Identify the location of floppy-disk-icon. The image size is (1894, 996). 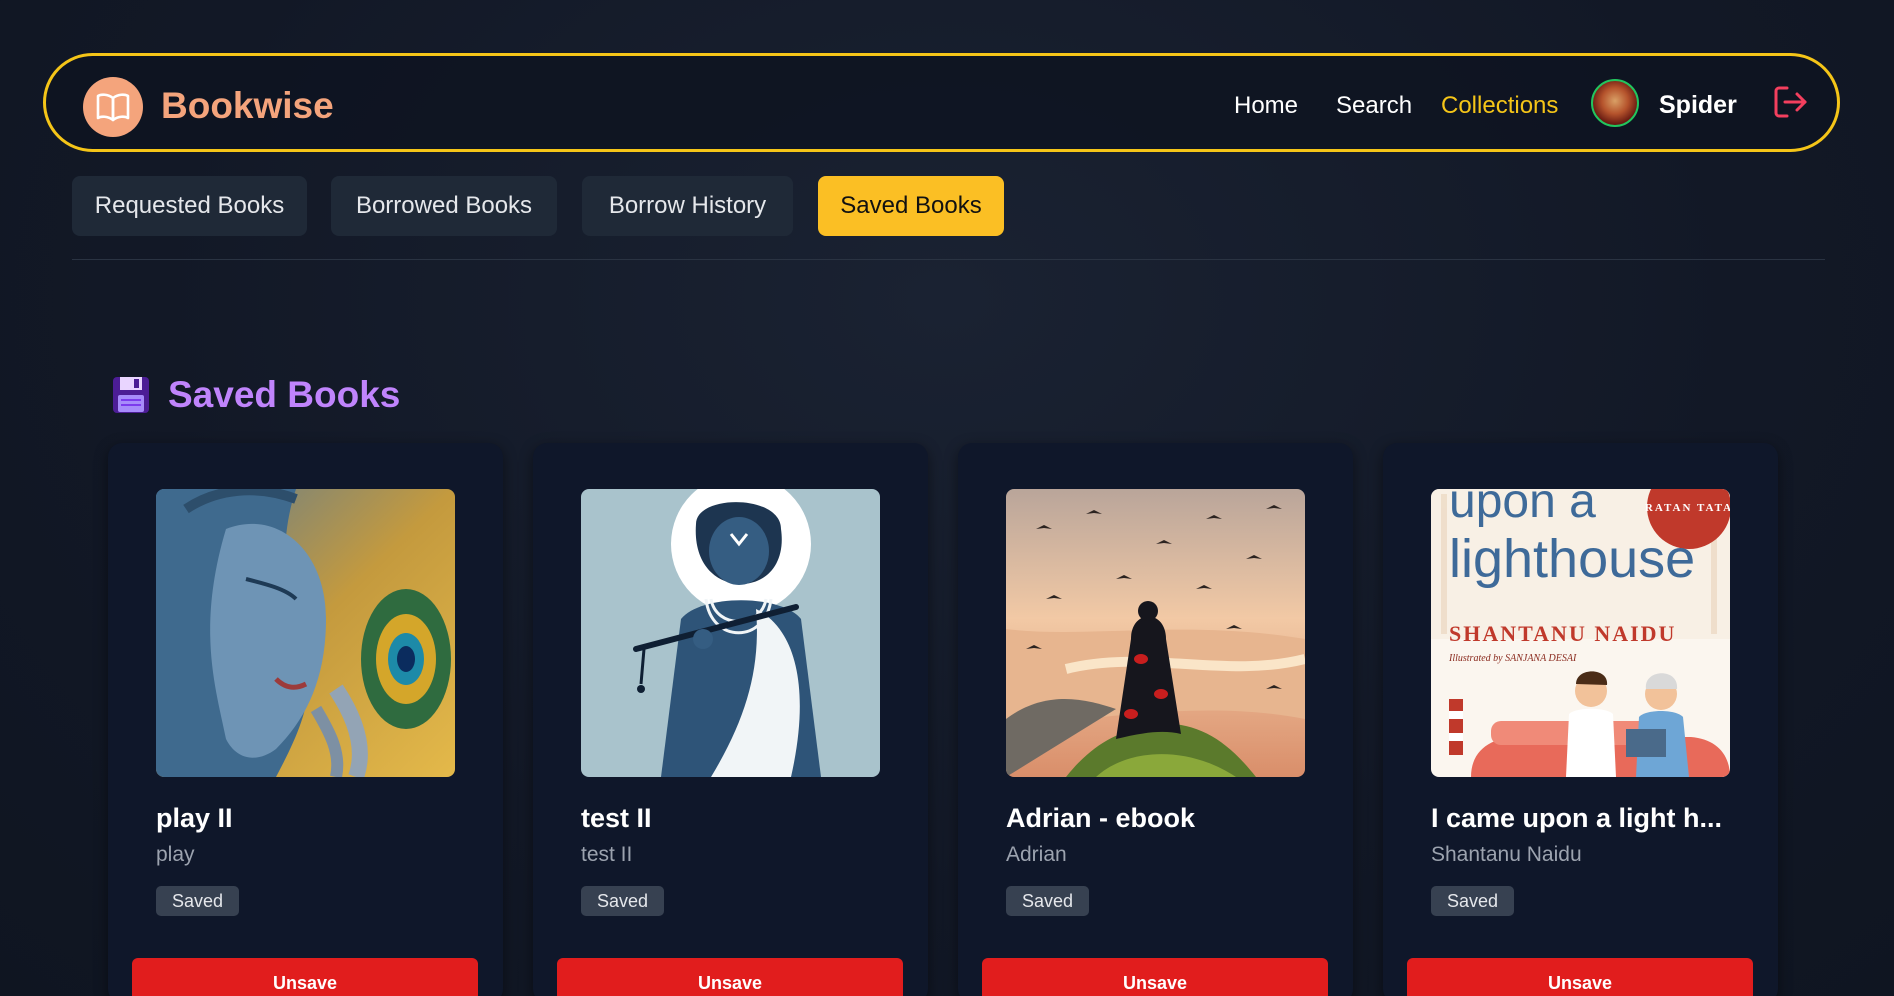
(131, 395).